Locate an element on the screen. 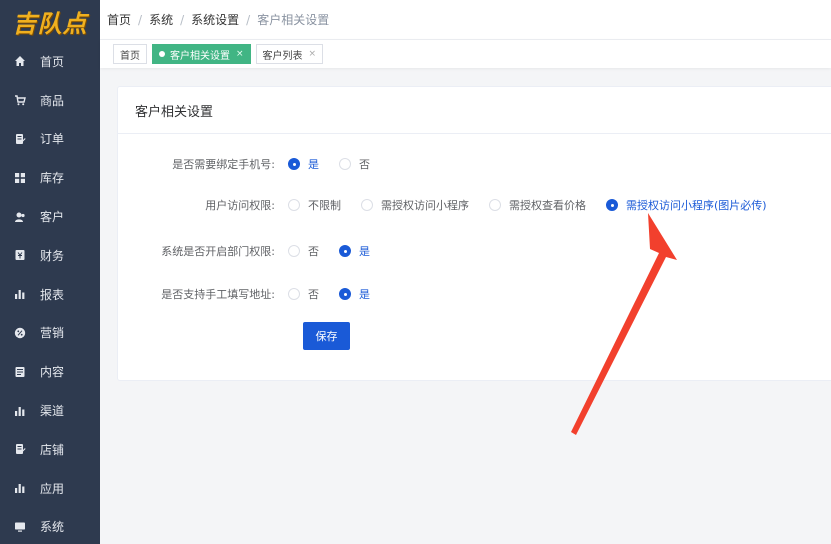 The image size is (831, 544). store-icon is located at coordinates (20, 449).